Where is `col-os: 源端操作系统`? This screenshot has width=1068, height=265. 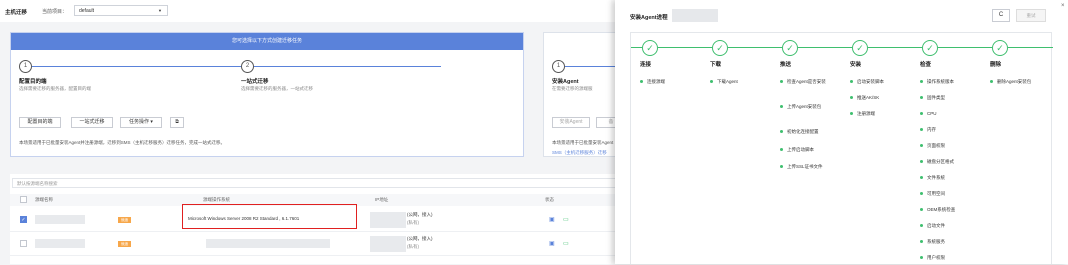
col-os: 源端操作系统 is located at coordinates (216, 199).